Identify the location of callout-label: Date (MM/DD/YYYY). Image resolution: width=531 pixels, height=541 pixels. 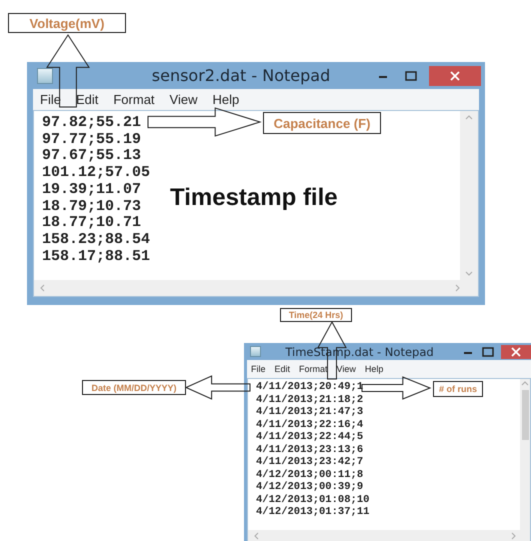
(134, 387).